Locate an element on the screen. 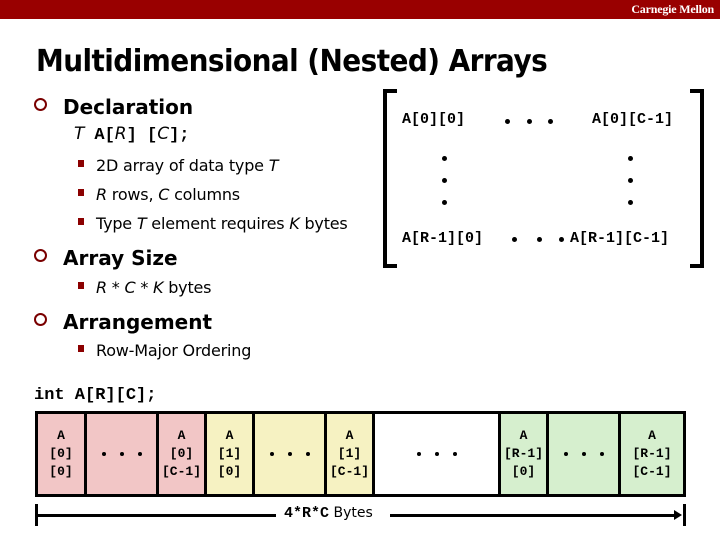 The width and height of the screenshot is (720, 540). size-label: 4*R*C Bytes is located at coordinates (328, 513).